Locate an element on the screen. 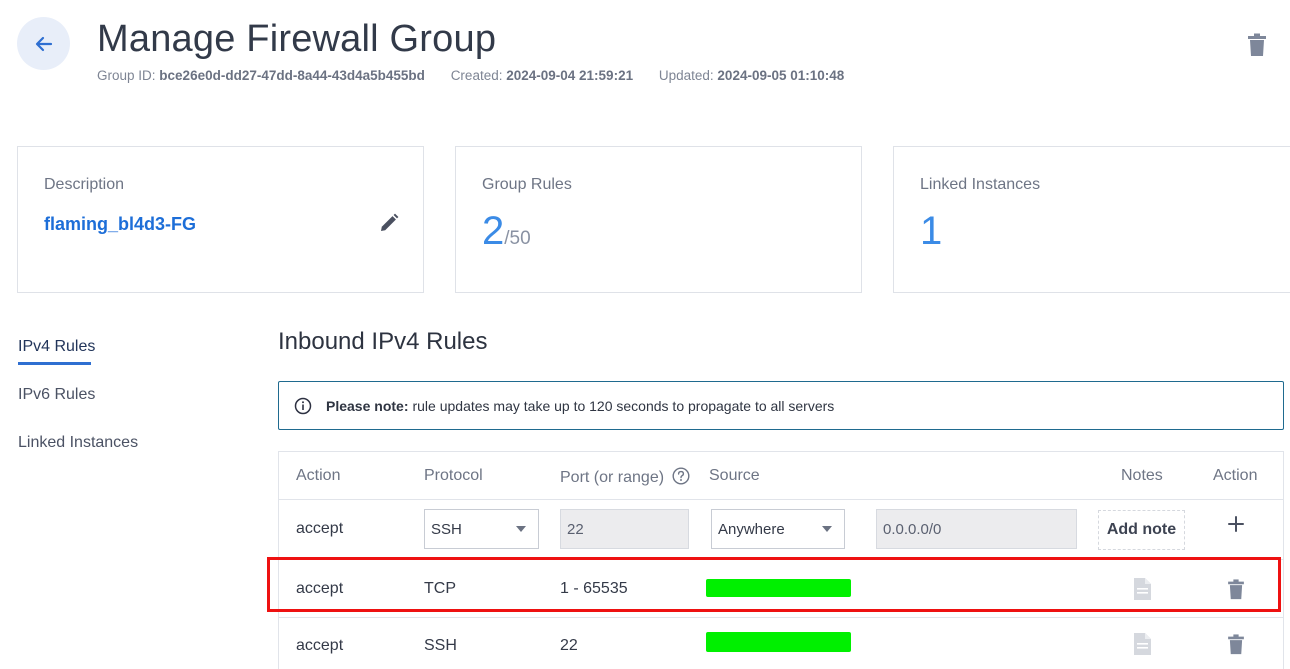  side-nav-ipv6-rules: IPv6 Rules is located at coordinates (78, 395).